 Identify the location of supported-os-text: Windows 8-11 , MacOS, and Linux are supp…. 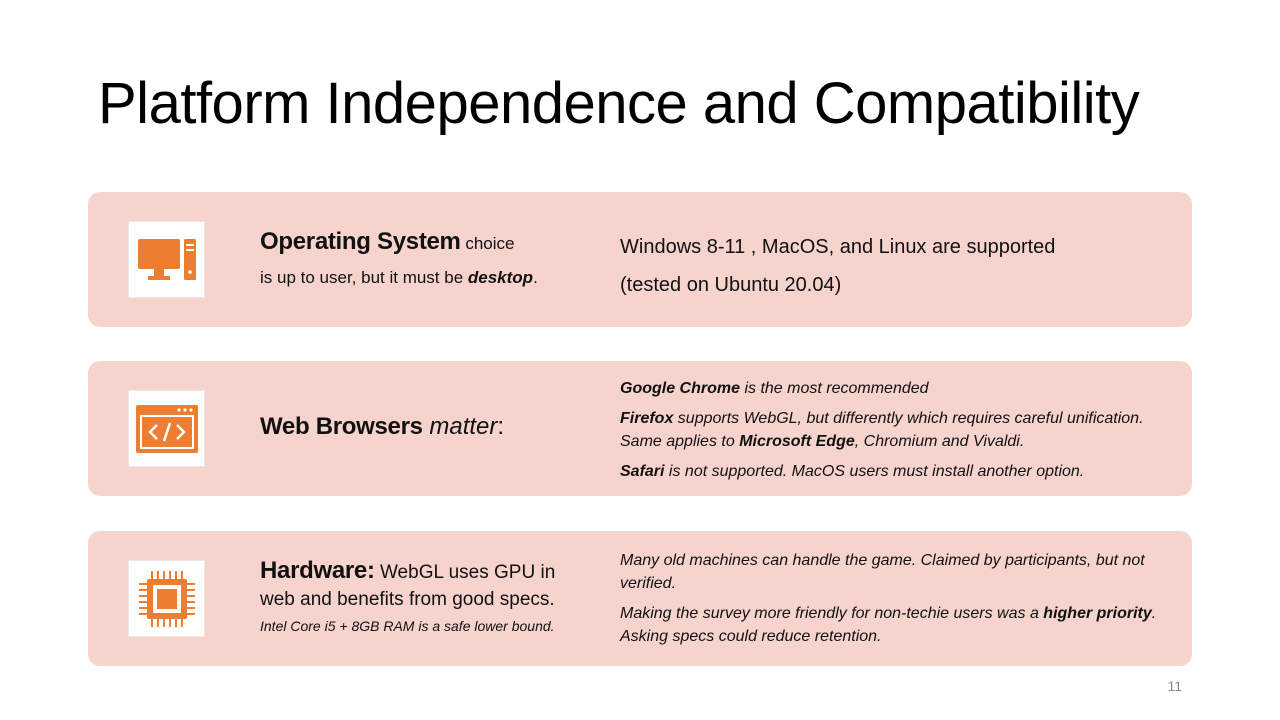
(838, 247).